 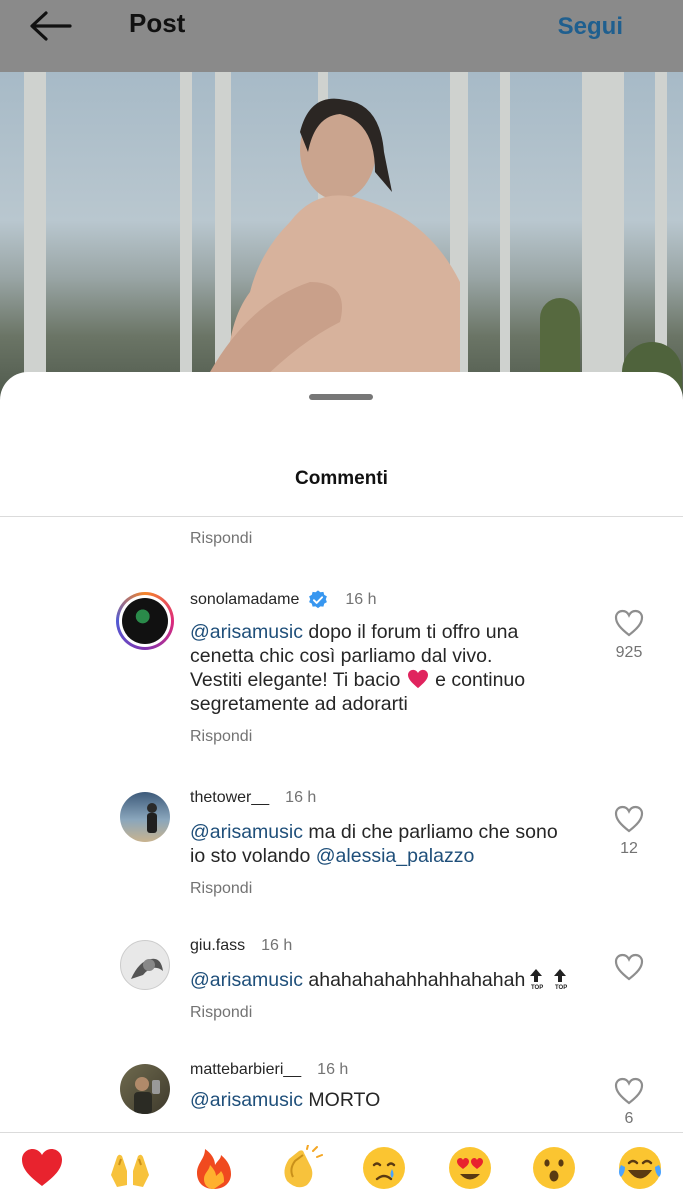 I want to click on clapping-hands-emoji-icon, so click(x=300, y=1168).